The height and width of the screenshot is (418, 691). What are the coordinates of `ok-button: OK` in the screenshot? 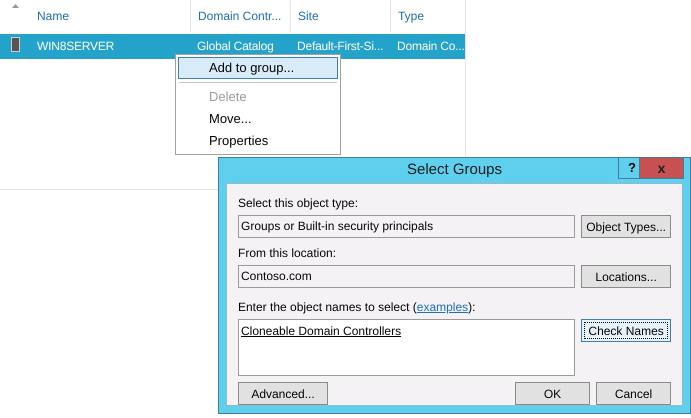 It's located at (552, 393).